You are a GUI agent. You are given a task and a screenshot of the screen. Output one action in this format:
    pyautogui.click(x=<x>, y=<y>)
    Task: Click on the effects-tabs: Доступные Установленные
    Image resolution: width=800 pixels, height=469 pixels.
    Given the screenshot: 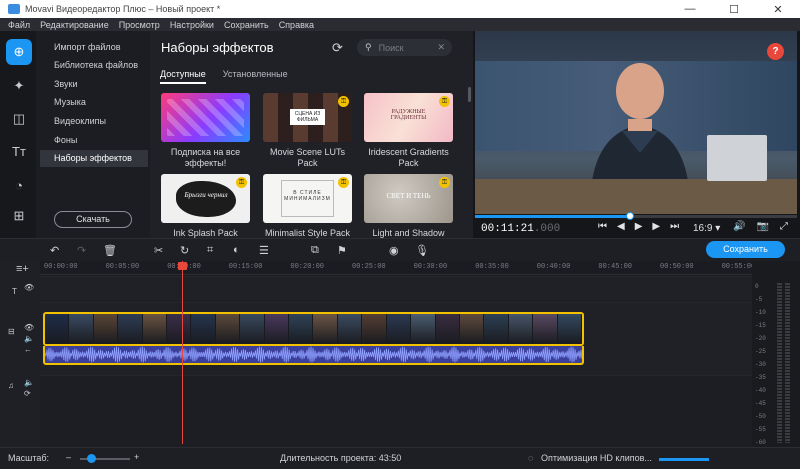 What is the action you would take?
    pyautogui.click(x=232, y=76)
    